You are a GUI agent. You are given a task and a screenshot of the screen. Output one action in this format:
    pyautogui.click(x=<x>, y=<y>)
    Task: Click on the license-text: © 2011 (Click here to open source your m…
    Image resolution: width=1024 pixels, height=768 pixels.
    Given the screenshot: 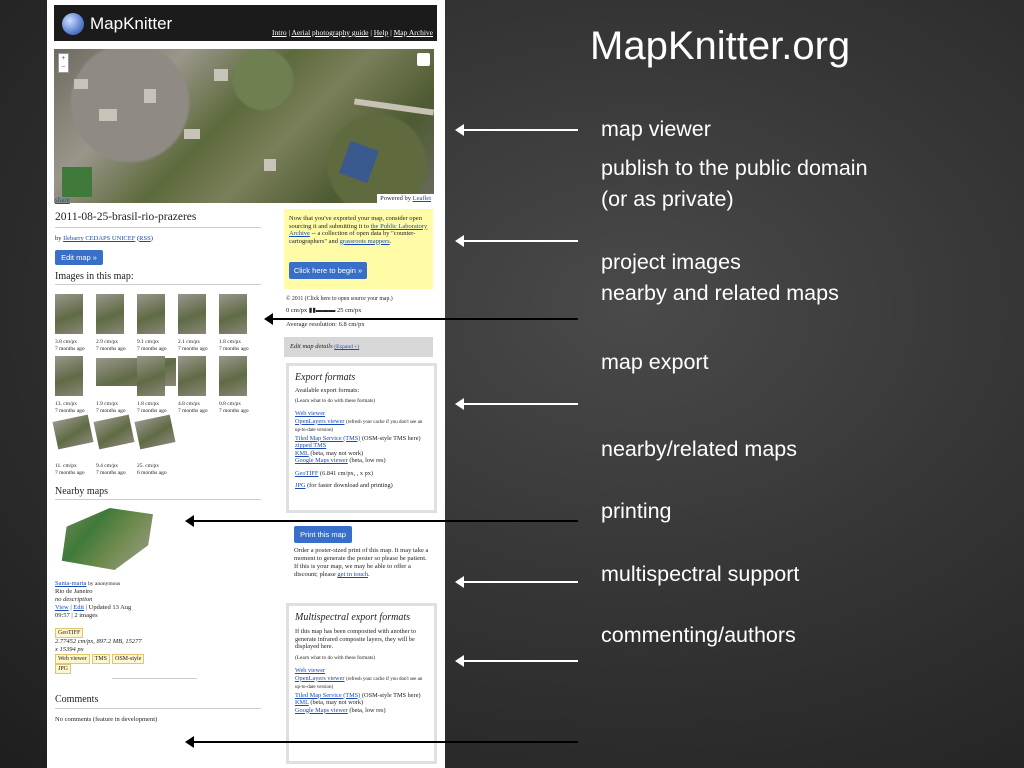 What is the action you would take?
    pyautogui.click(x=339, y=299)
    